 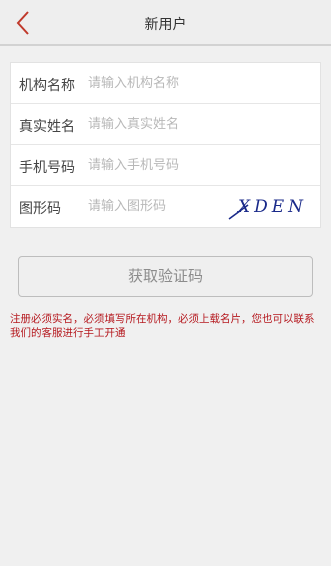 What do you see at coordinates (47, 127) in the screenshot?
I see `real-name-label: 真实姓名` at bounding box center [47, 127].